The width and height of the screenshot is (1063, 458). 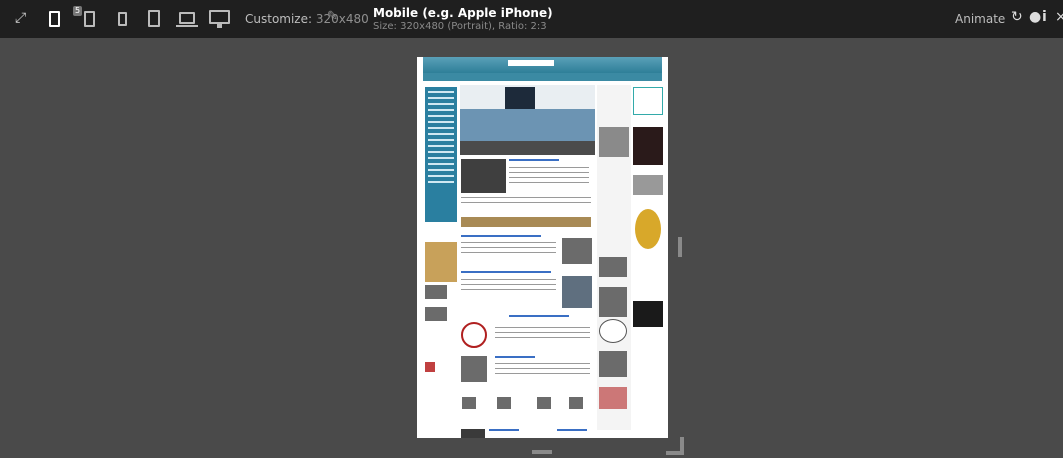 I want to click on expand-icon: ⤢, so click(x=20, y=18).